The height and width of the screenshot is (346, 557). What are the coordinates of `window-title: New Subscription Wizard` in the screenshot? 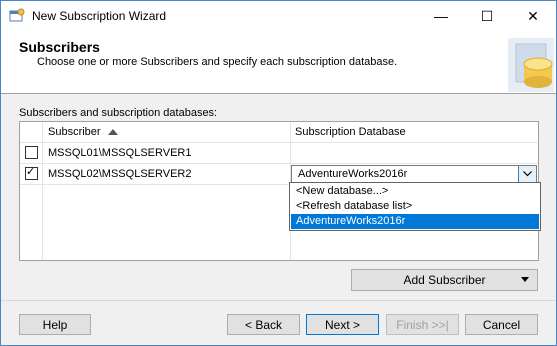 It's located at (99, 16).